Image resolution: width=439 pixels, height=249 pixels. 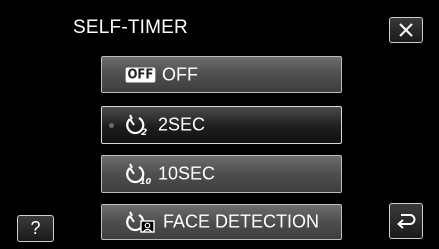 I want to click on close-button, so click(x=406, y=30).